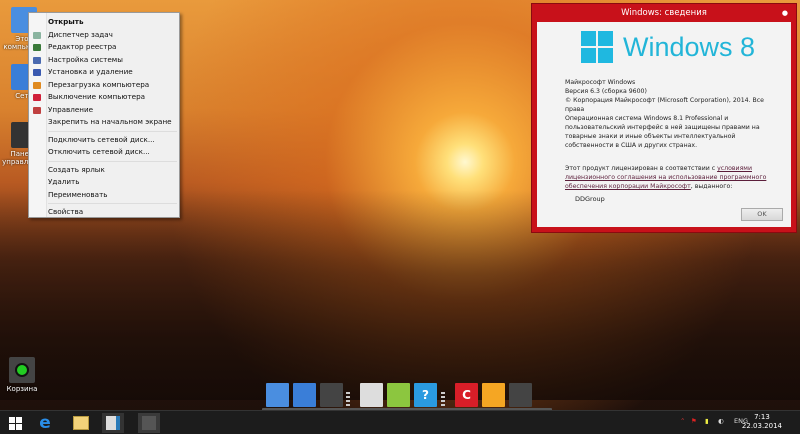  What do you see at coordinates (104, 170) in the screenshot?
I see `context-menu-item: Создать ярлык` at bounding box center [104, 170].